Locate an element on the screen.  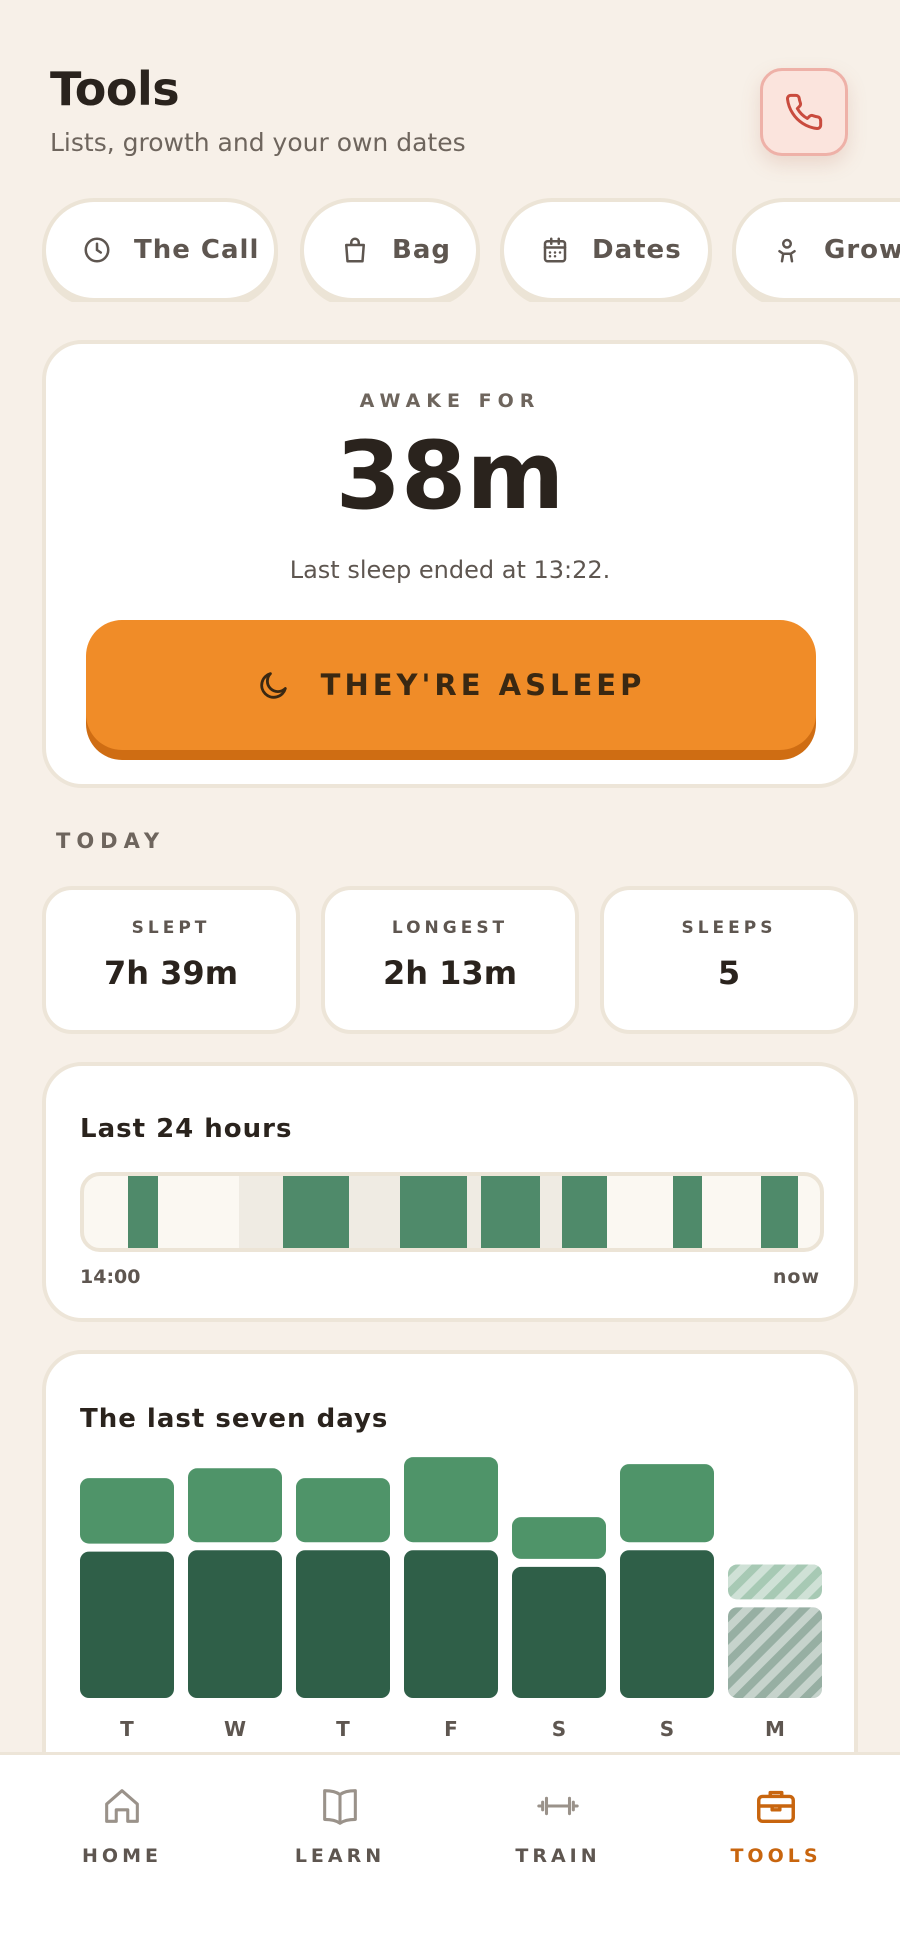
day-label: F is located at coordinates (451, 1729).